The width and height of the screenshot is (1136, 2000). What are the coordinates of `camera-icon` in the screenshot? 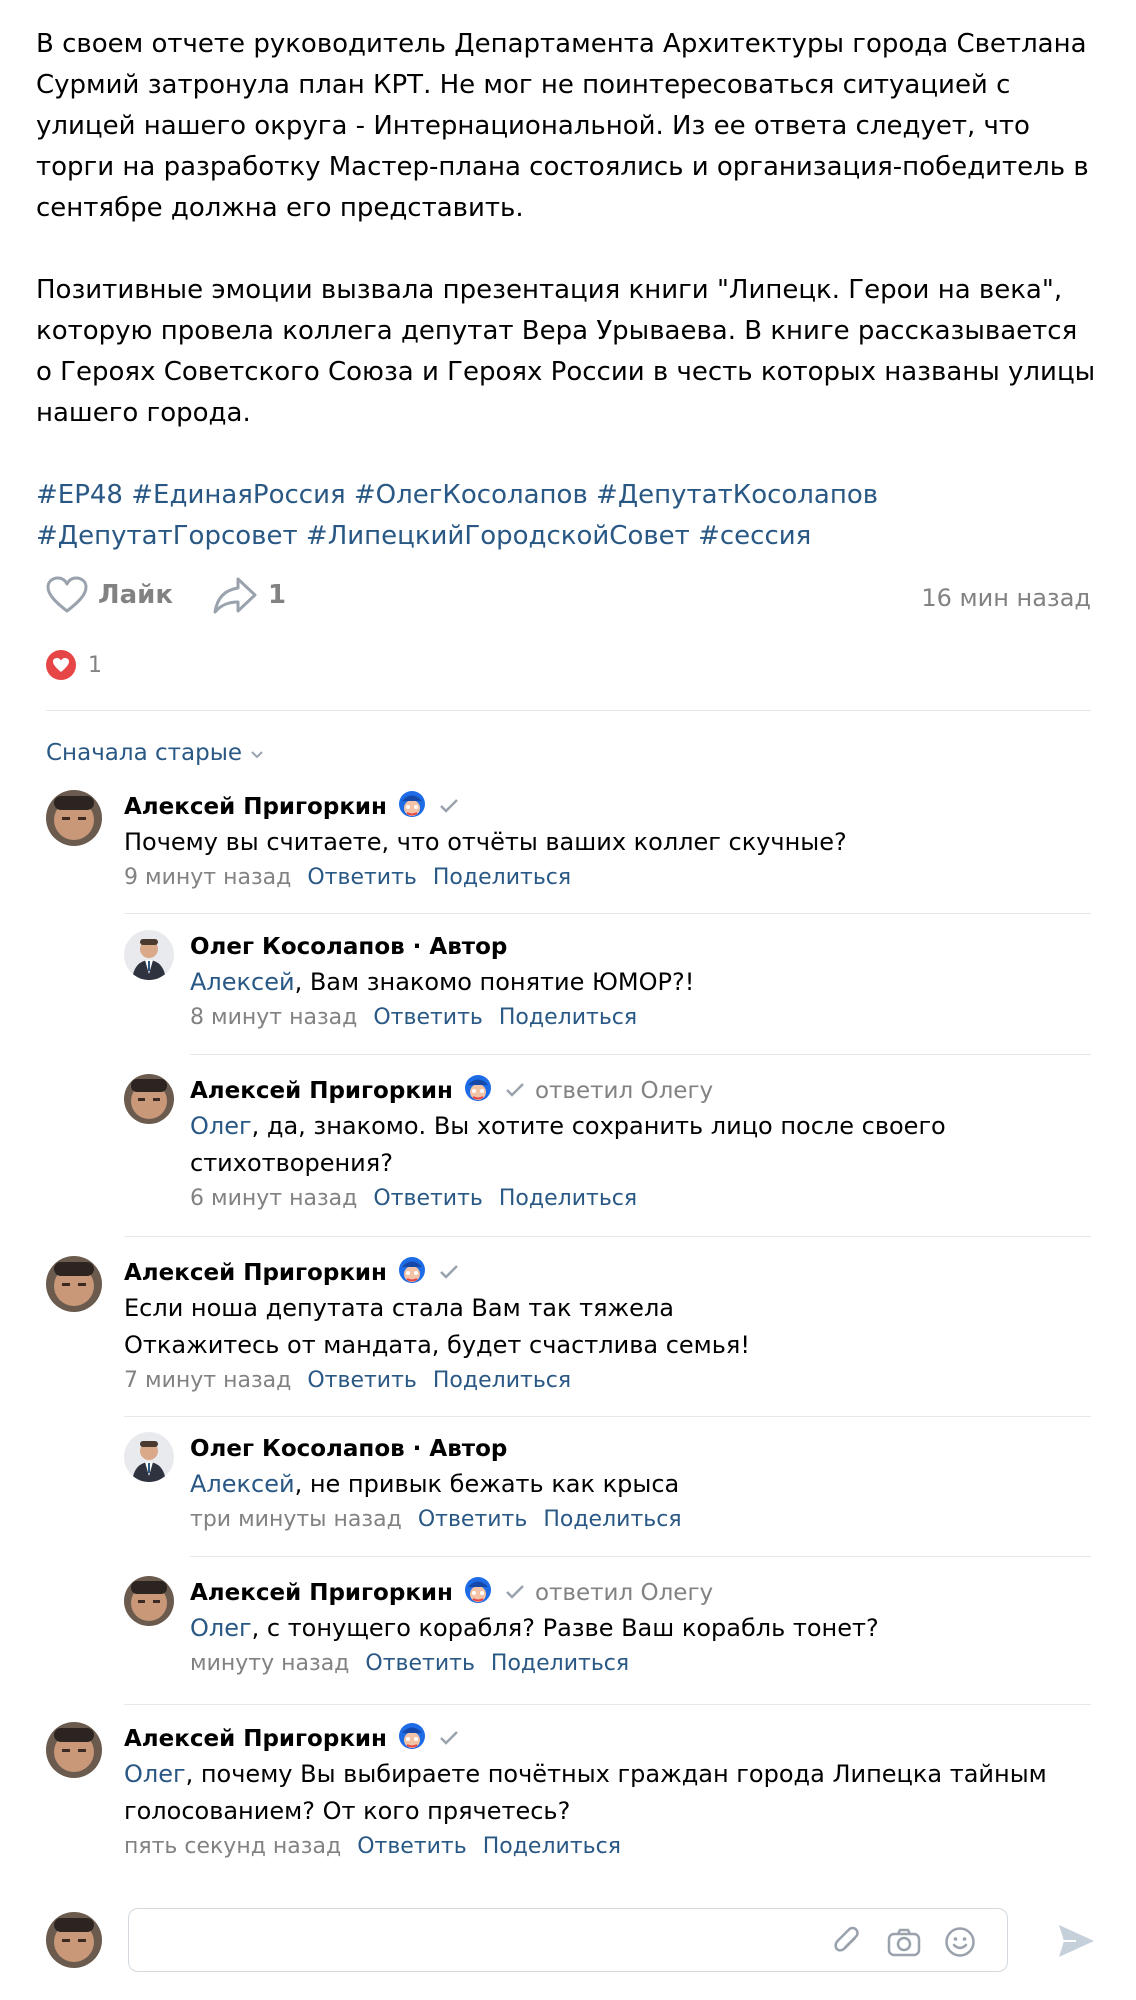 It's located at (904, 1942).